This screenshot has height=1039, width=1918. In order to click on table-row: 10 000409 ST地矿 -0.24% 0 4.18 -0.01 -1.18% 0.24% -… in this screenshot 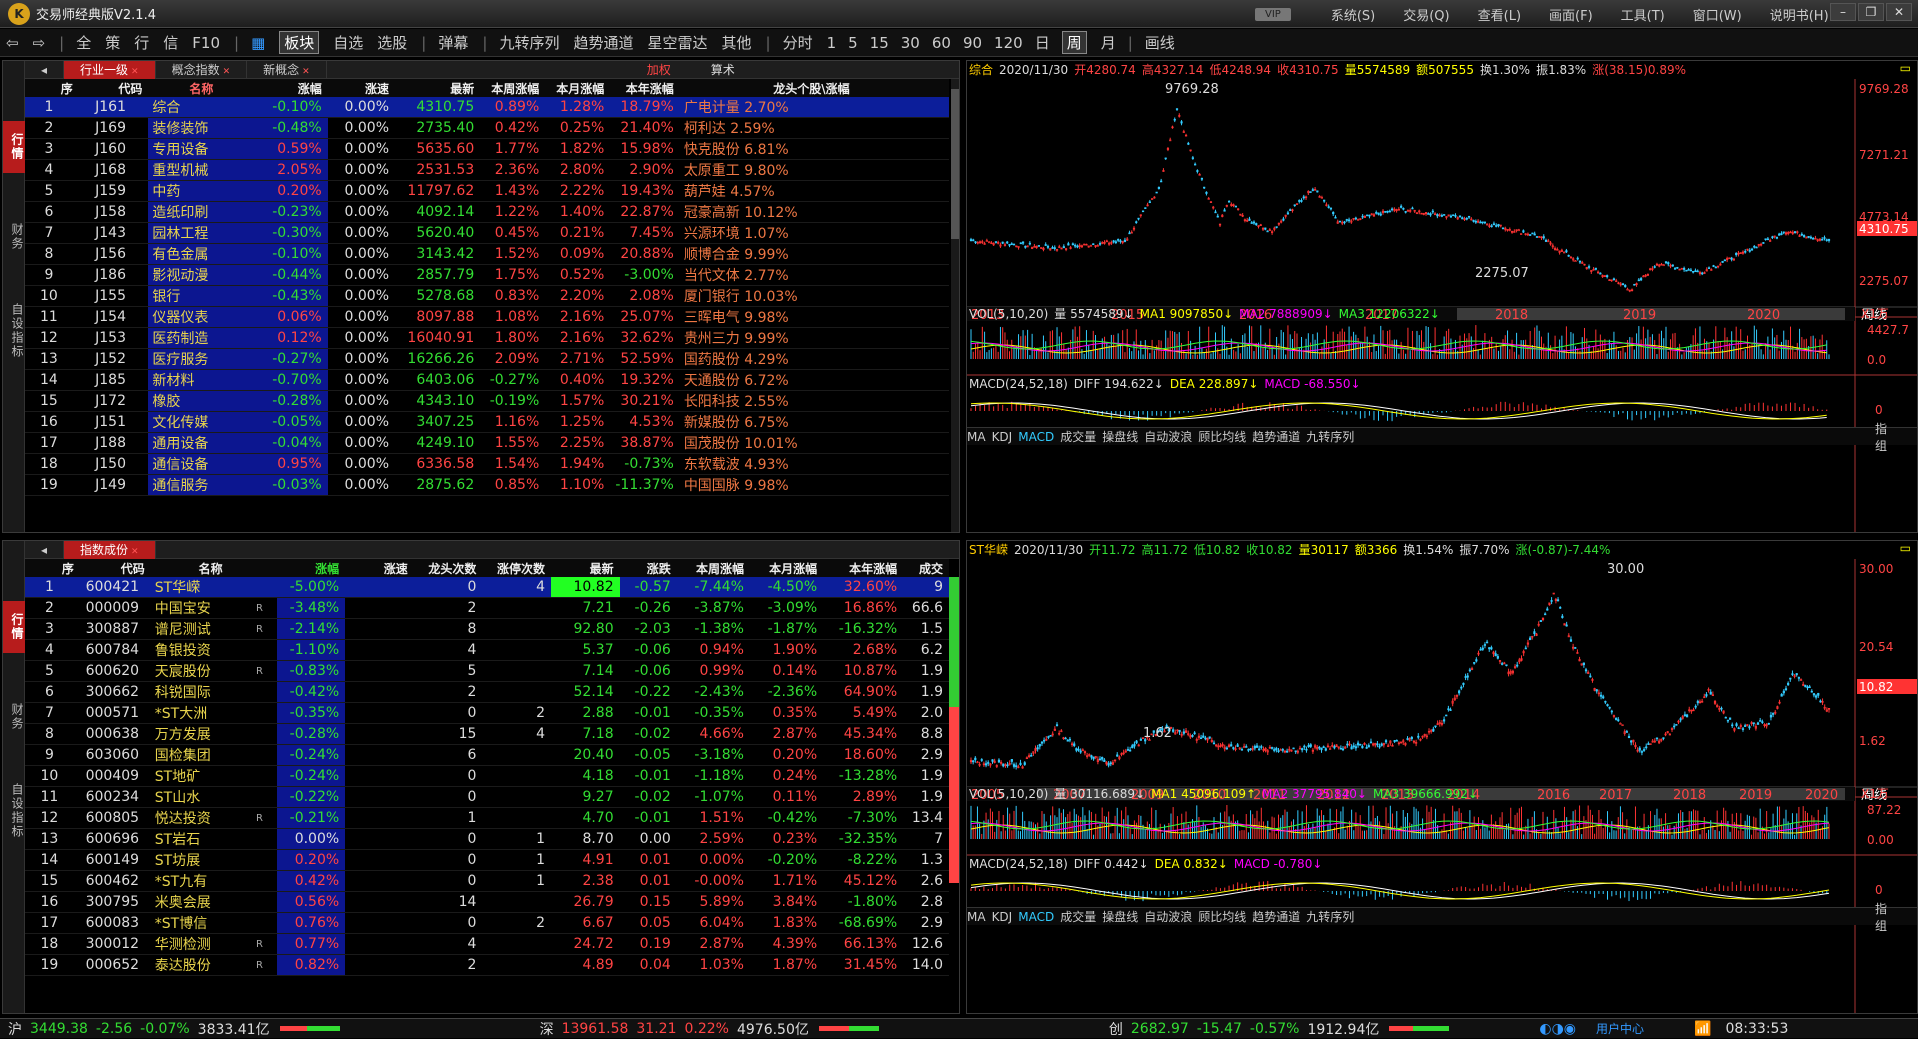, I will do `click(487, 776)`.